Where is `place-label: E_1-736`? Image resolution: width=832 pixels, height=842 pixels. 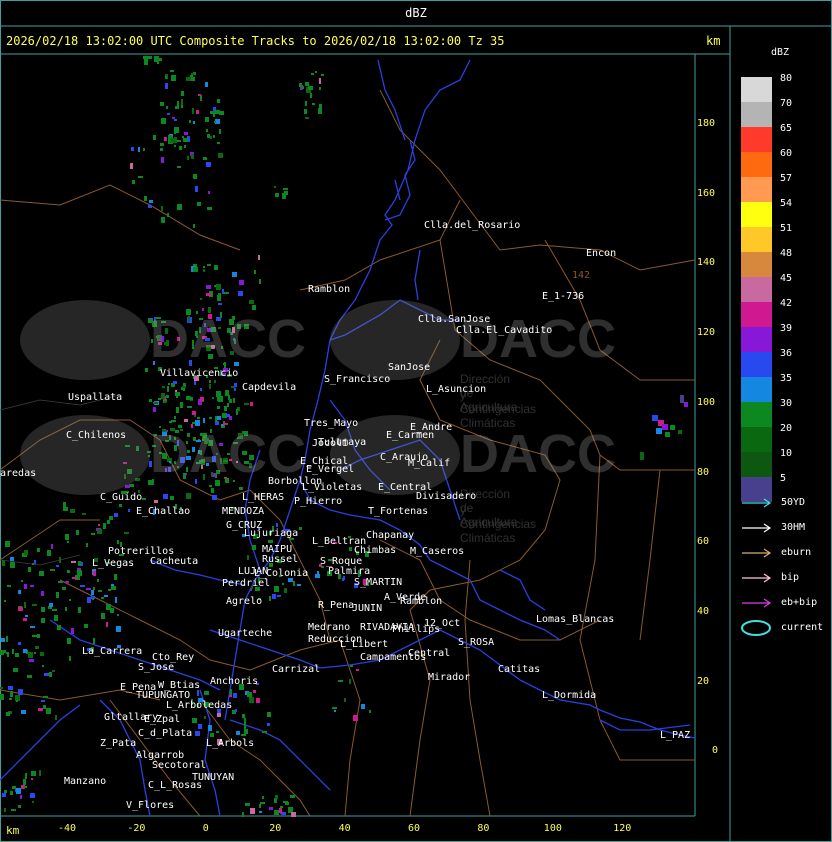 place-label: E_1-736 is located at coordinates (563, 296).